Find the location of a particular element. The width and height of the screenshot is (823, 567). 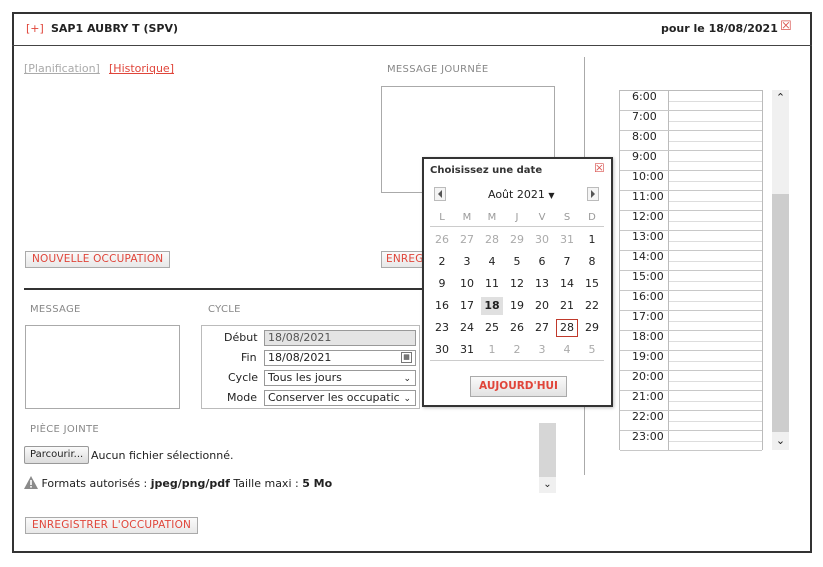

next-month-button is located at coordinates (593, 194).